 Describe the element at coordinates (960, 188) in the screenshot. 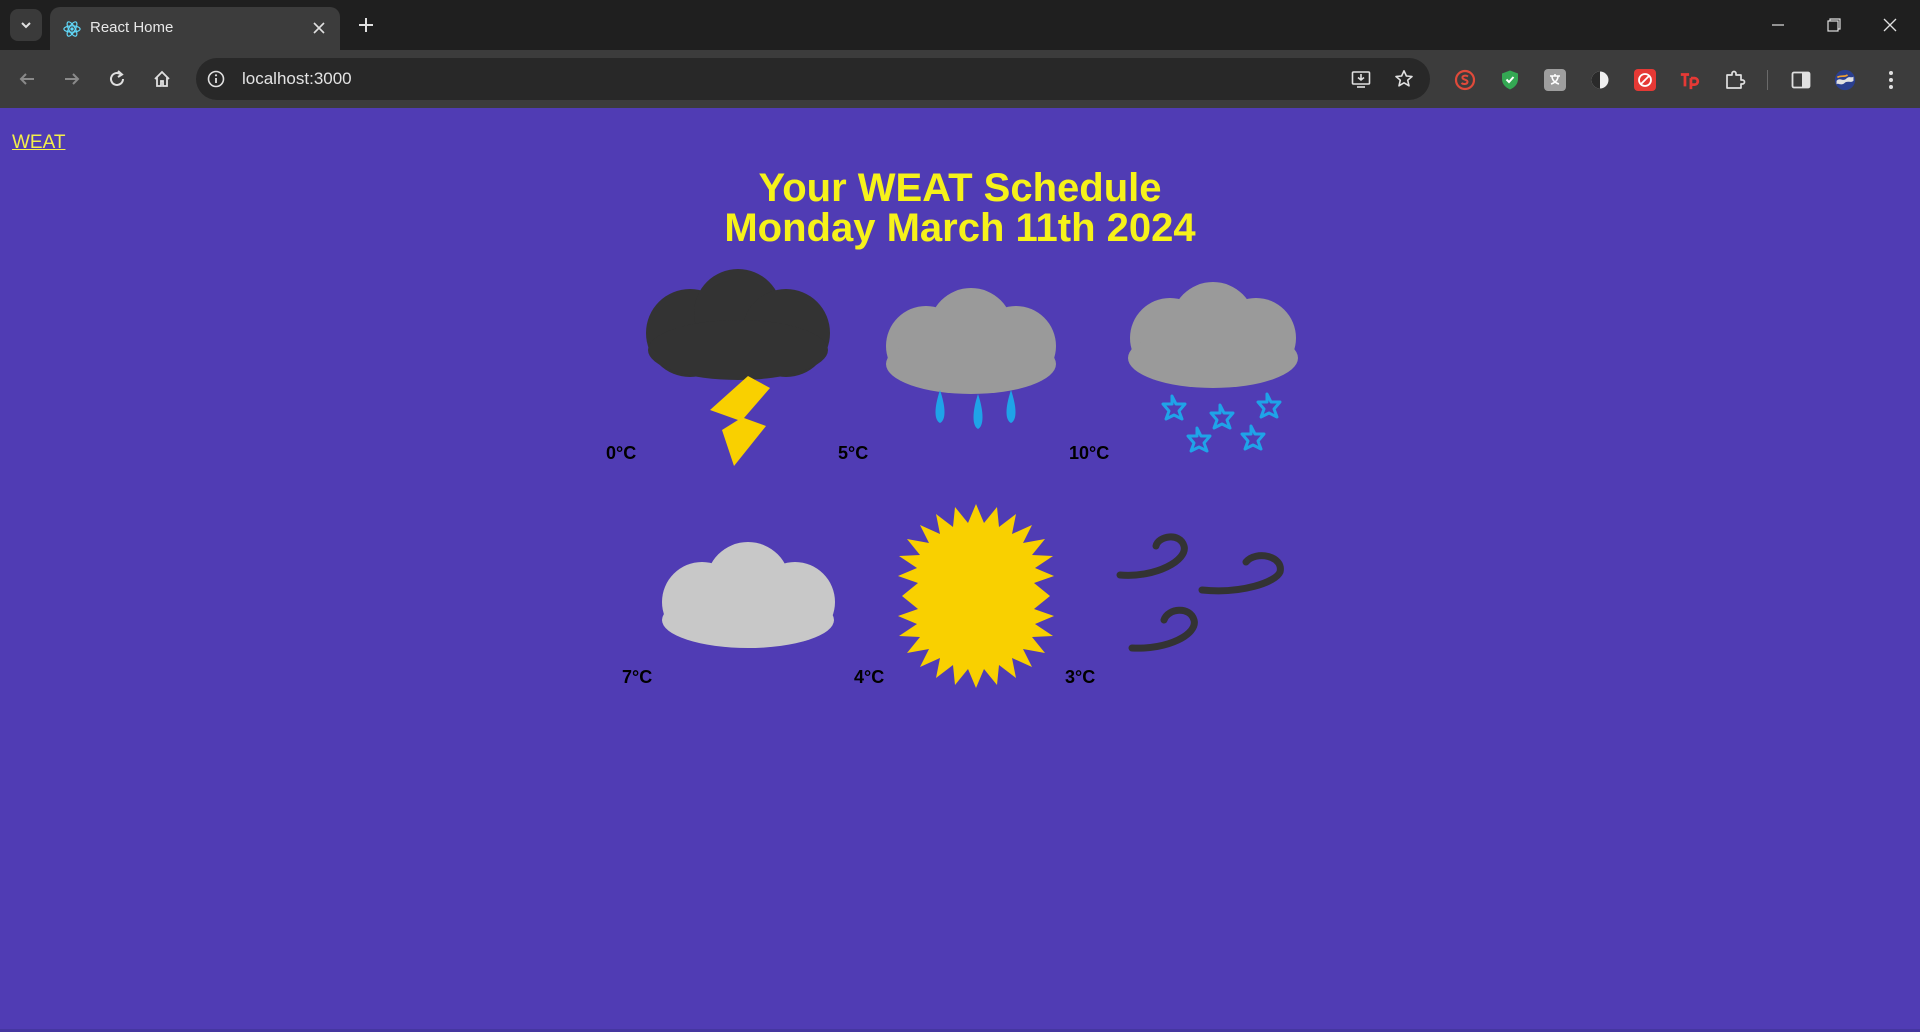

I see `schedule-title: Your WEAT Schedule` at that location.